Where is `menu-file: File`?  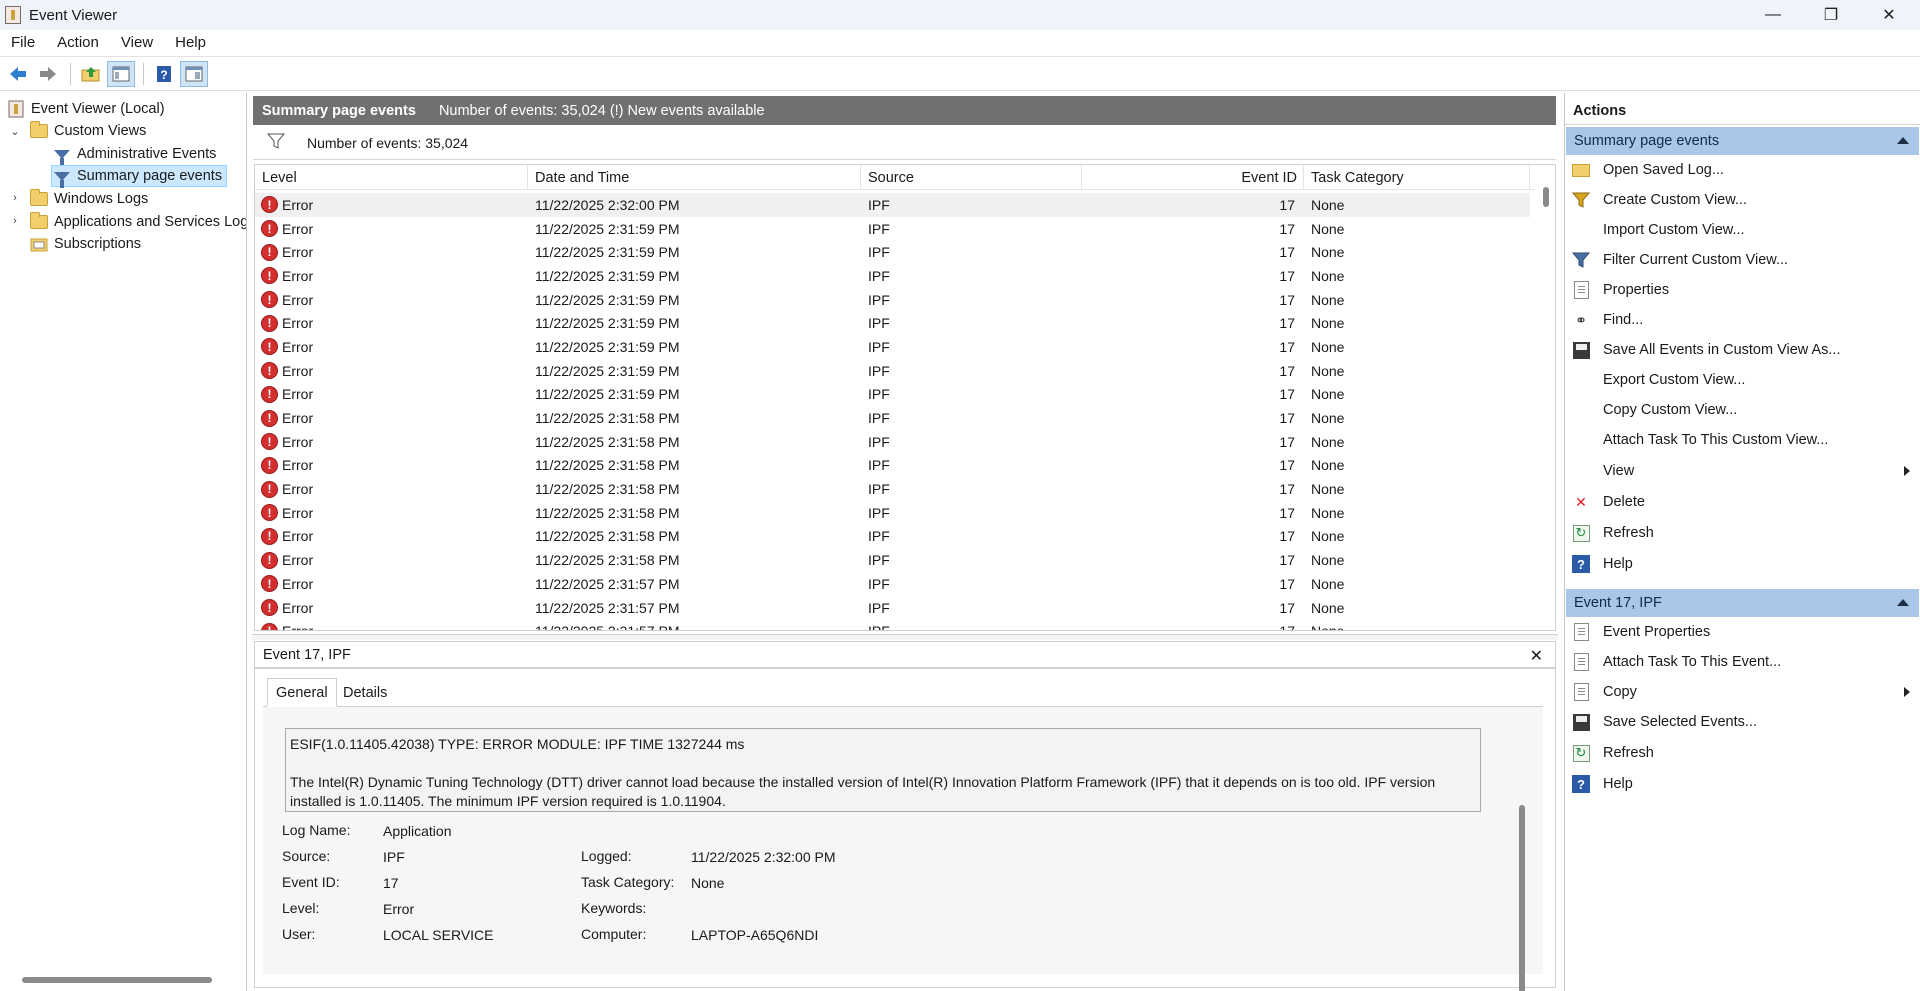
menu-file: File is located at coordinates (23, 42).